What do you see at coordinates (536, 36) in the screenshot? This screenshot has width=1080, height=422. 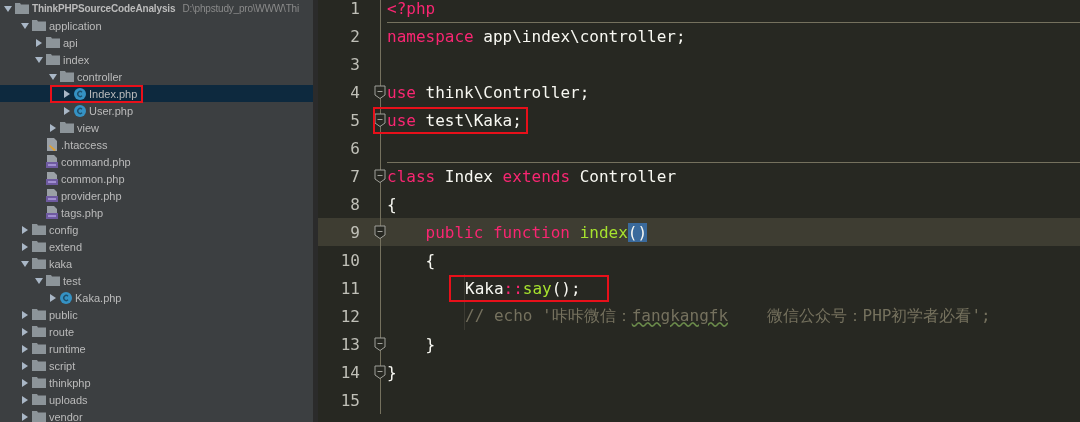 I see `code-line: namespace app\index\controller;` at bounding box center [536, 36].